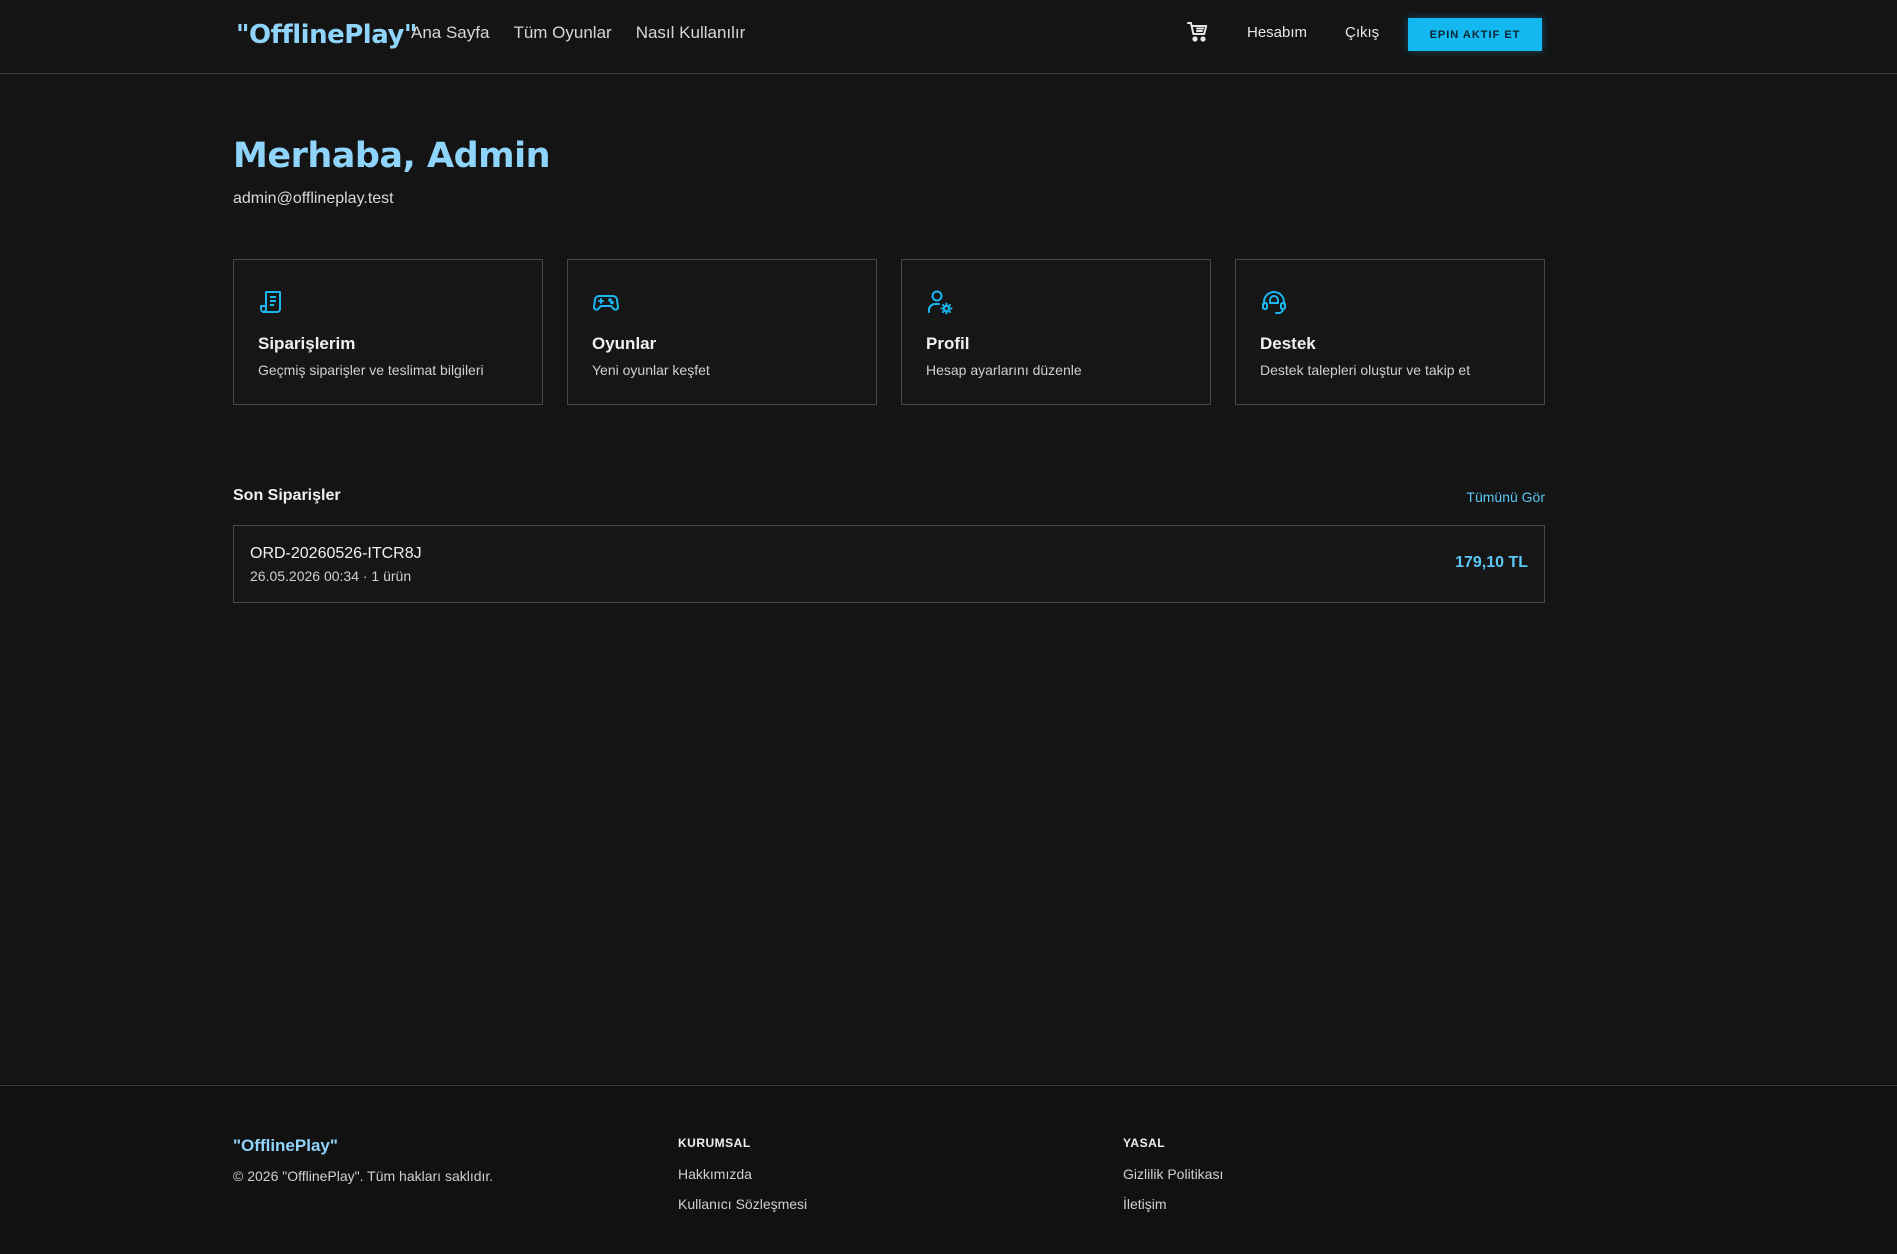 This screenshot has height=1254, width=1897. What do you see at coordinates (1173, 1204) in the screenshot?
I see `footer-link-contact: İletişim` at bounding box center [1173, 1204].